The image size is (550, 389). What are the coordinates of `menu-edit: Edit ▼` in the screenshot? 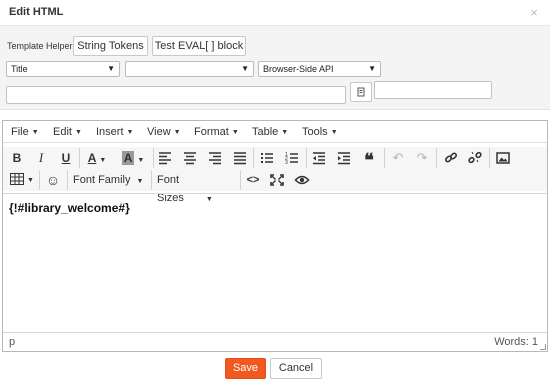 It's located at (67, 132).